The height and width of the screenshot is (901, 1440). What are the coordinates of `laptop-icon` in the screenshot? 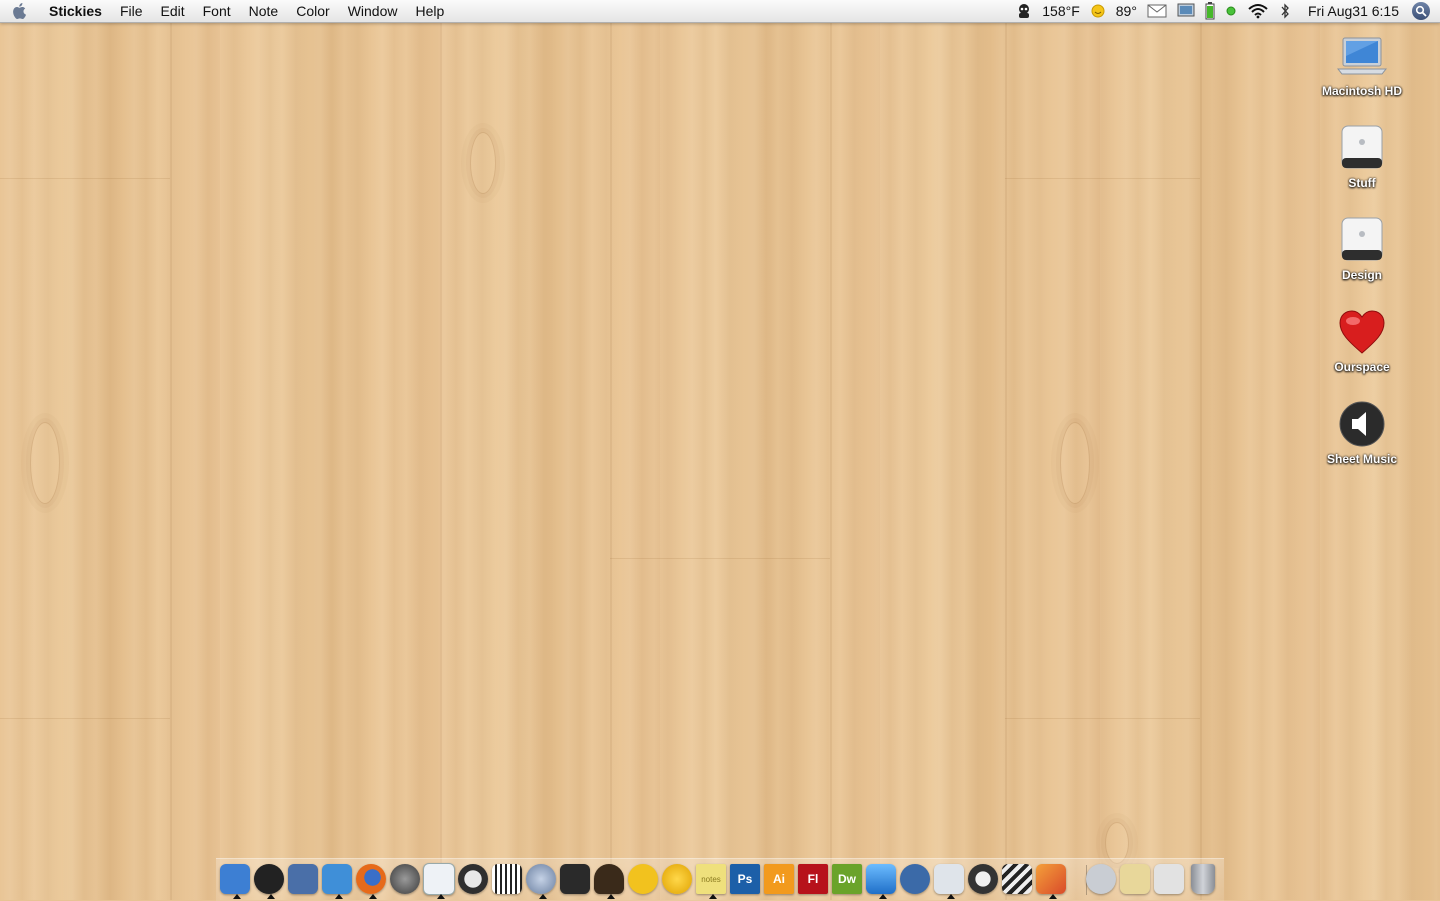 It's located at (1362, 56).